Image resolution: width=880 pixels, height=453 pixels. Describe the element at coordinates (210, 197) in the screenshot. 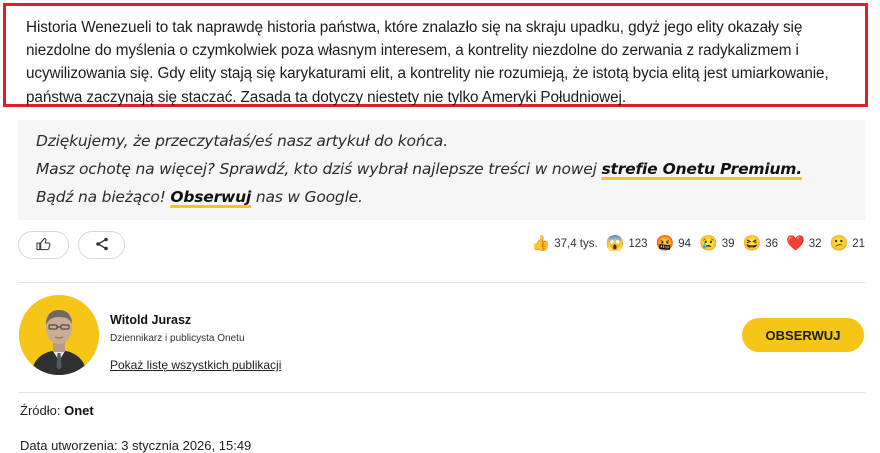

I see `google-follow-link: Obserwuj` at that location.